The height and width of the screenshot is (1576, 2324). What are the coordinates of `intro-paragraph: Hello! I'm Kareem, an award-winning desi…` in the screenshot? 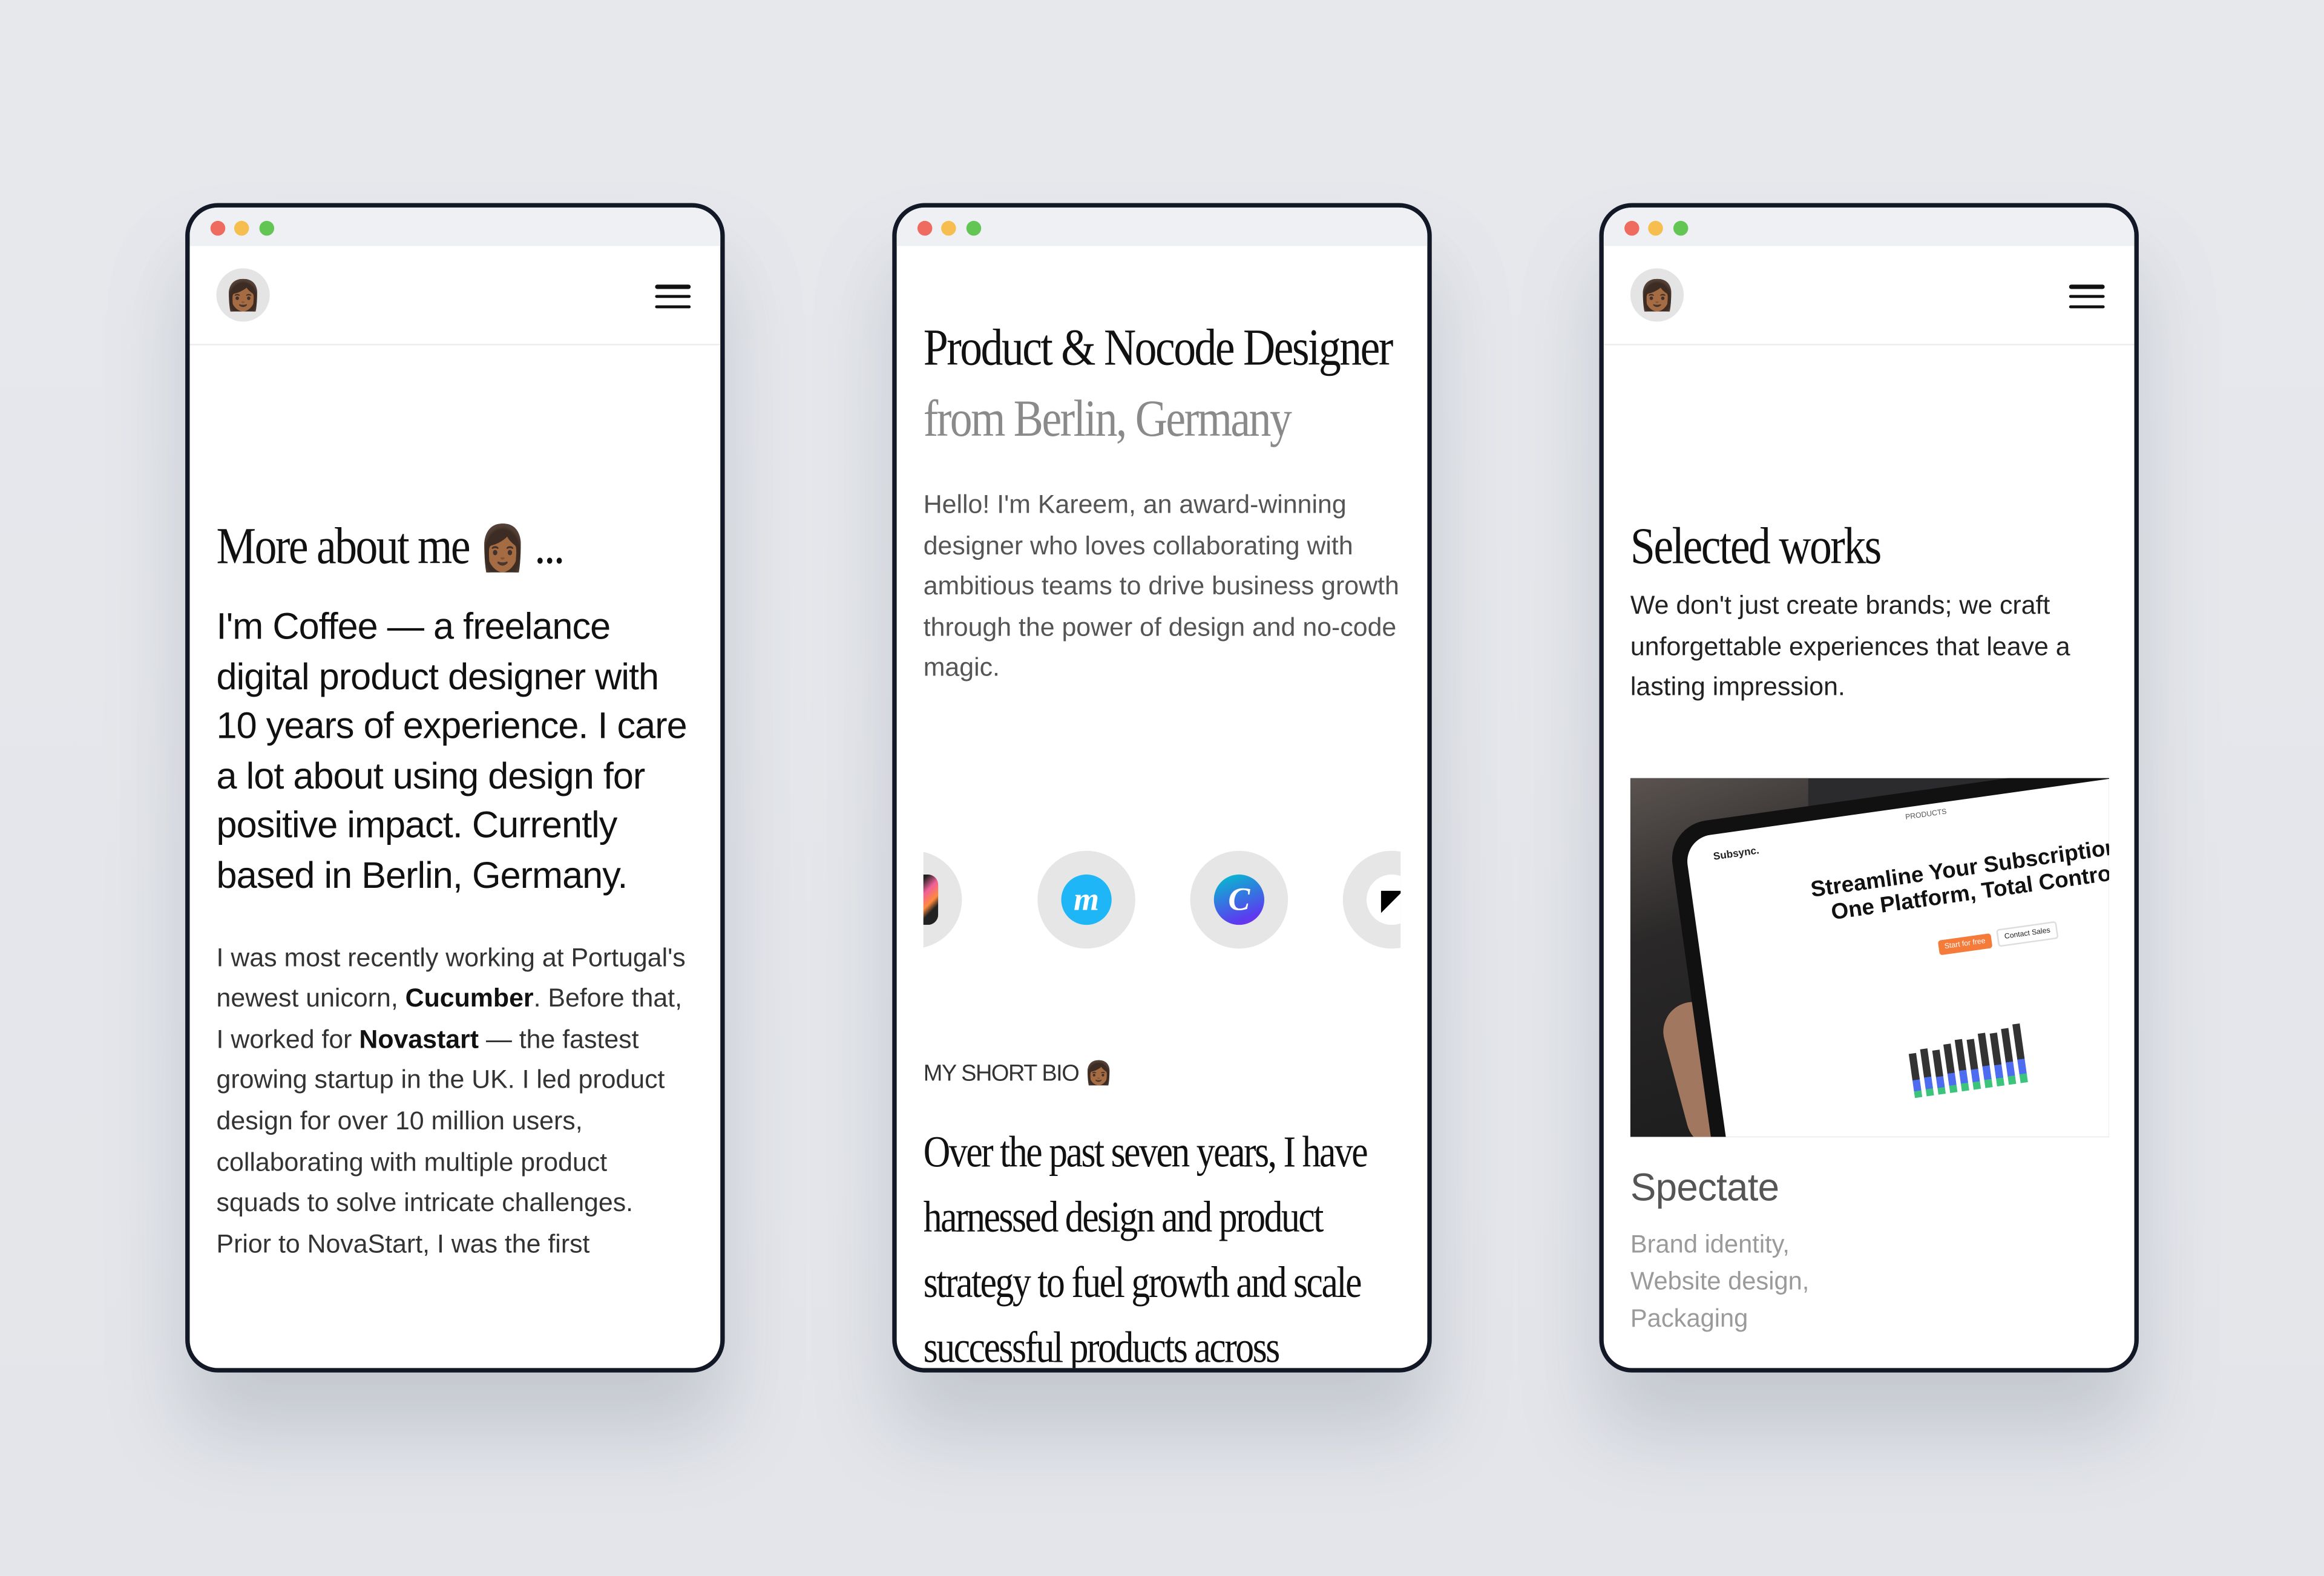 It's located at (1161, 586).